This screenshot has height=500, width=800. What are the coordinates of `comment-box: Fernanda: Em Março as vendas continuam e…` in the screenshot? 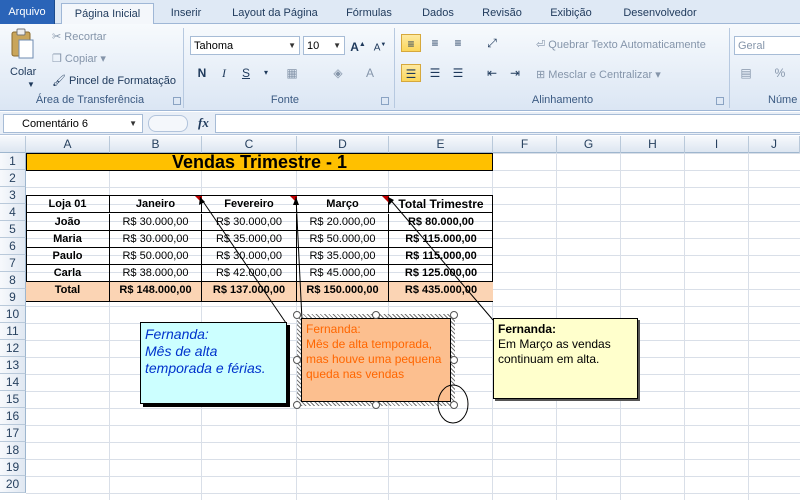 It's located at (565, 358).